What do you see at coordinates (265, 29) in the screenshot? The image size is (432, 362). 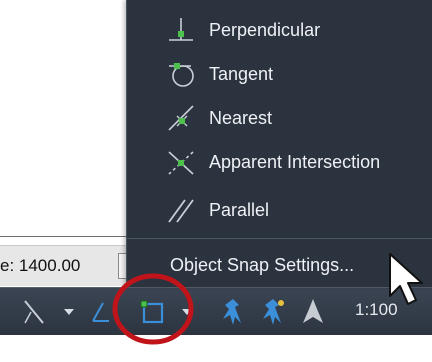 I see `menu-item-label: Perpendicular` at bounding box center [265, 29].